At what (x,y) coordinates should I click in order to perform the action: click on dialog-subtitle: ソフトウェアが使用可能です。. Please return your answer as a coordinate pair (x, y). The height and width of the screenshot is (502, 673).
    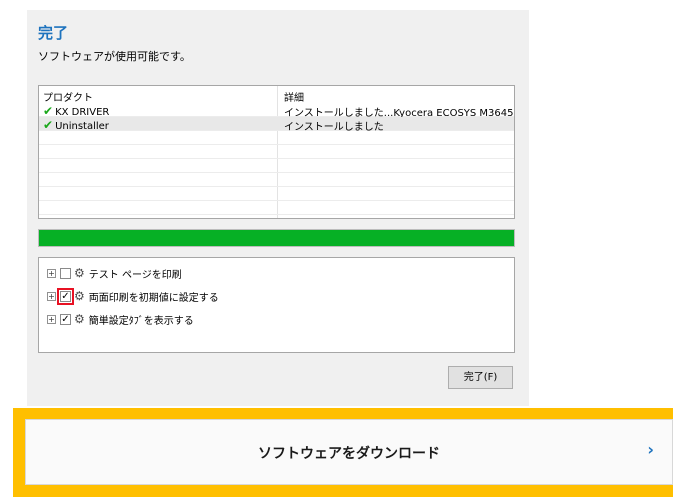
    Looking at the image, I should click on (114, 56).